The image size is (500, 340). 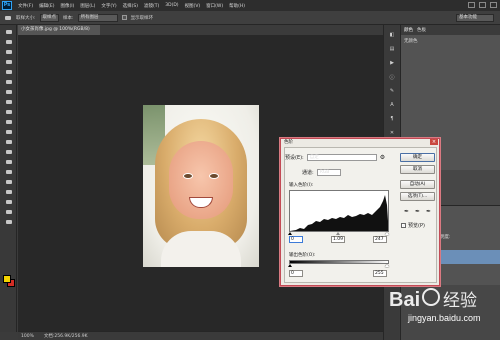 What do you see at coordinates (493, 5) in the screenshot?
I see `close-icon` at bounding box center [493, 5].